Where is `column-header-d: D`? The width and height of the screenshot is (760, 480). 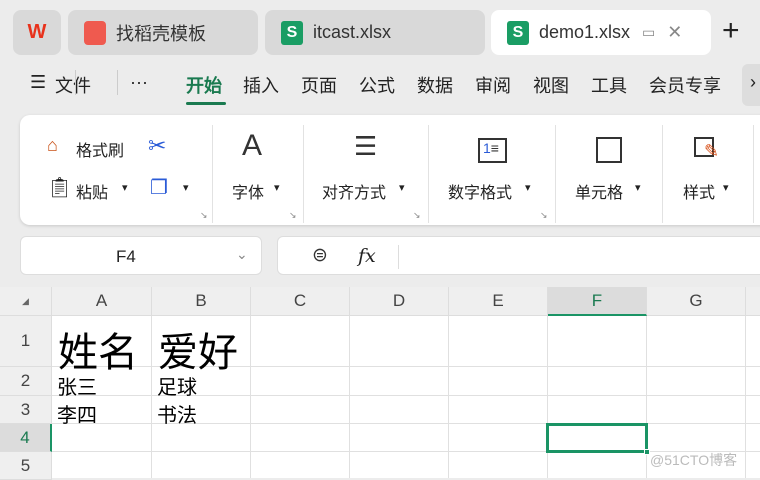 column-header-d: D is located at coordinates (399, 301).